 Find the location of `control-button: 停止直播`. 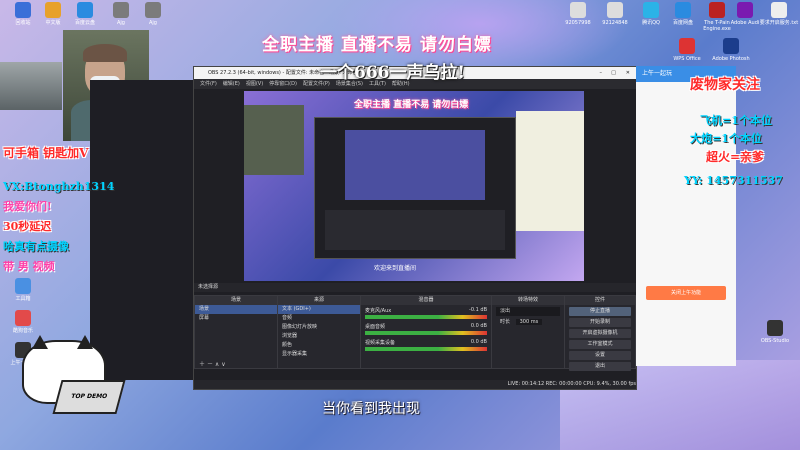

control-button: 停止直播 is located at coordinates (600, 311).